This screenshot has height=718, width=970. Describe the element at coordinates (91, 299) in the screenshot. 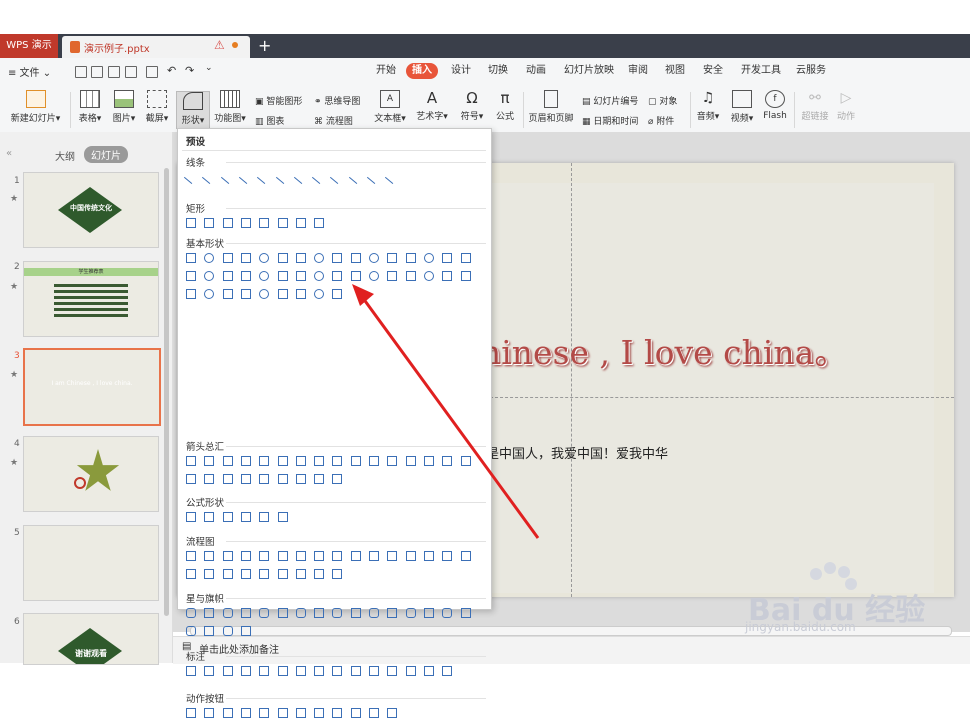

I see `slide-thumbnail-2: 学生推荐表` at that location.